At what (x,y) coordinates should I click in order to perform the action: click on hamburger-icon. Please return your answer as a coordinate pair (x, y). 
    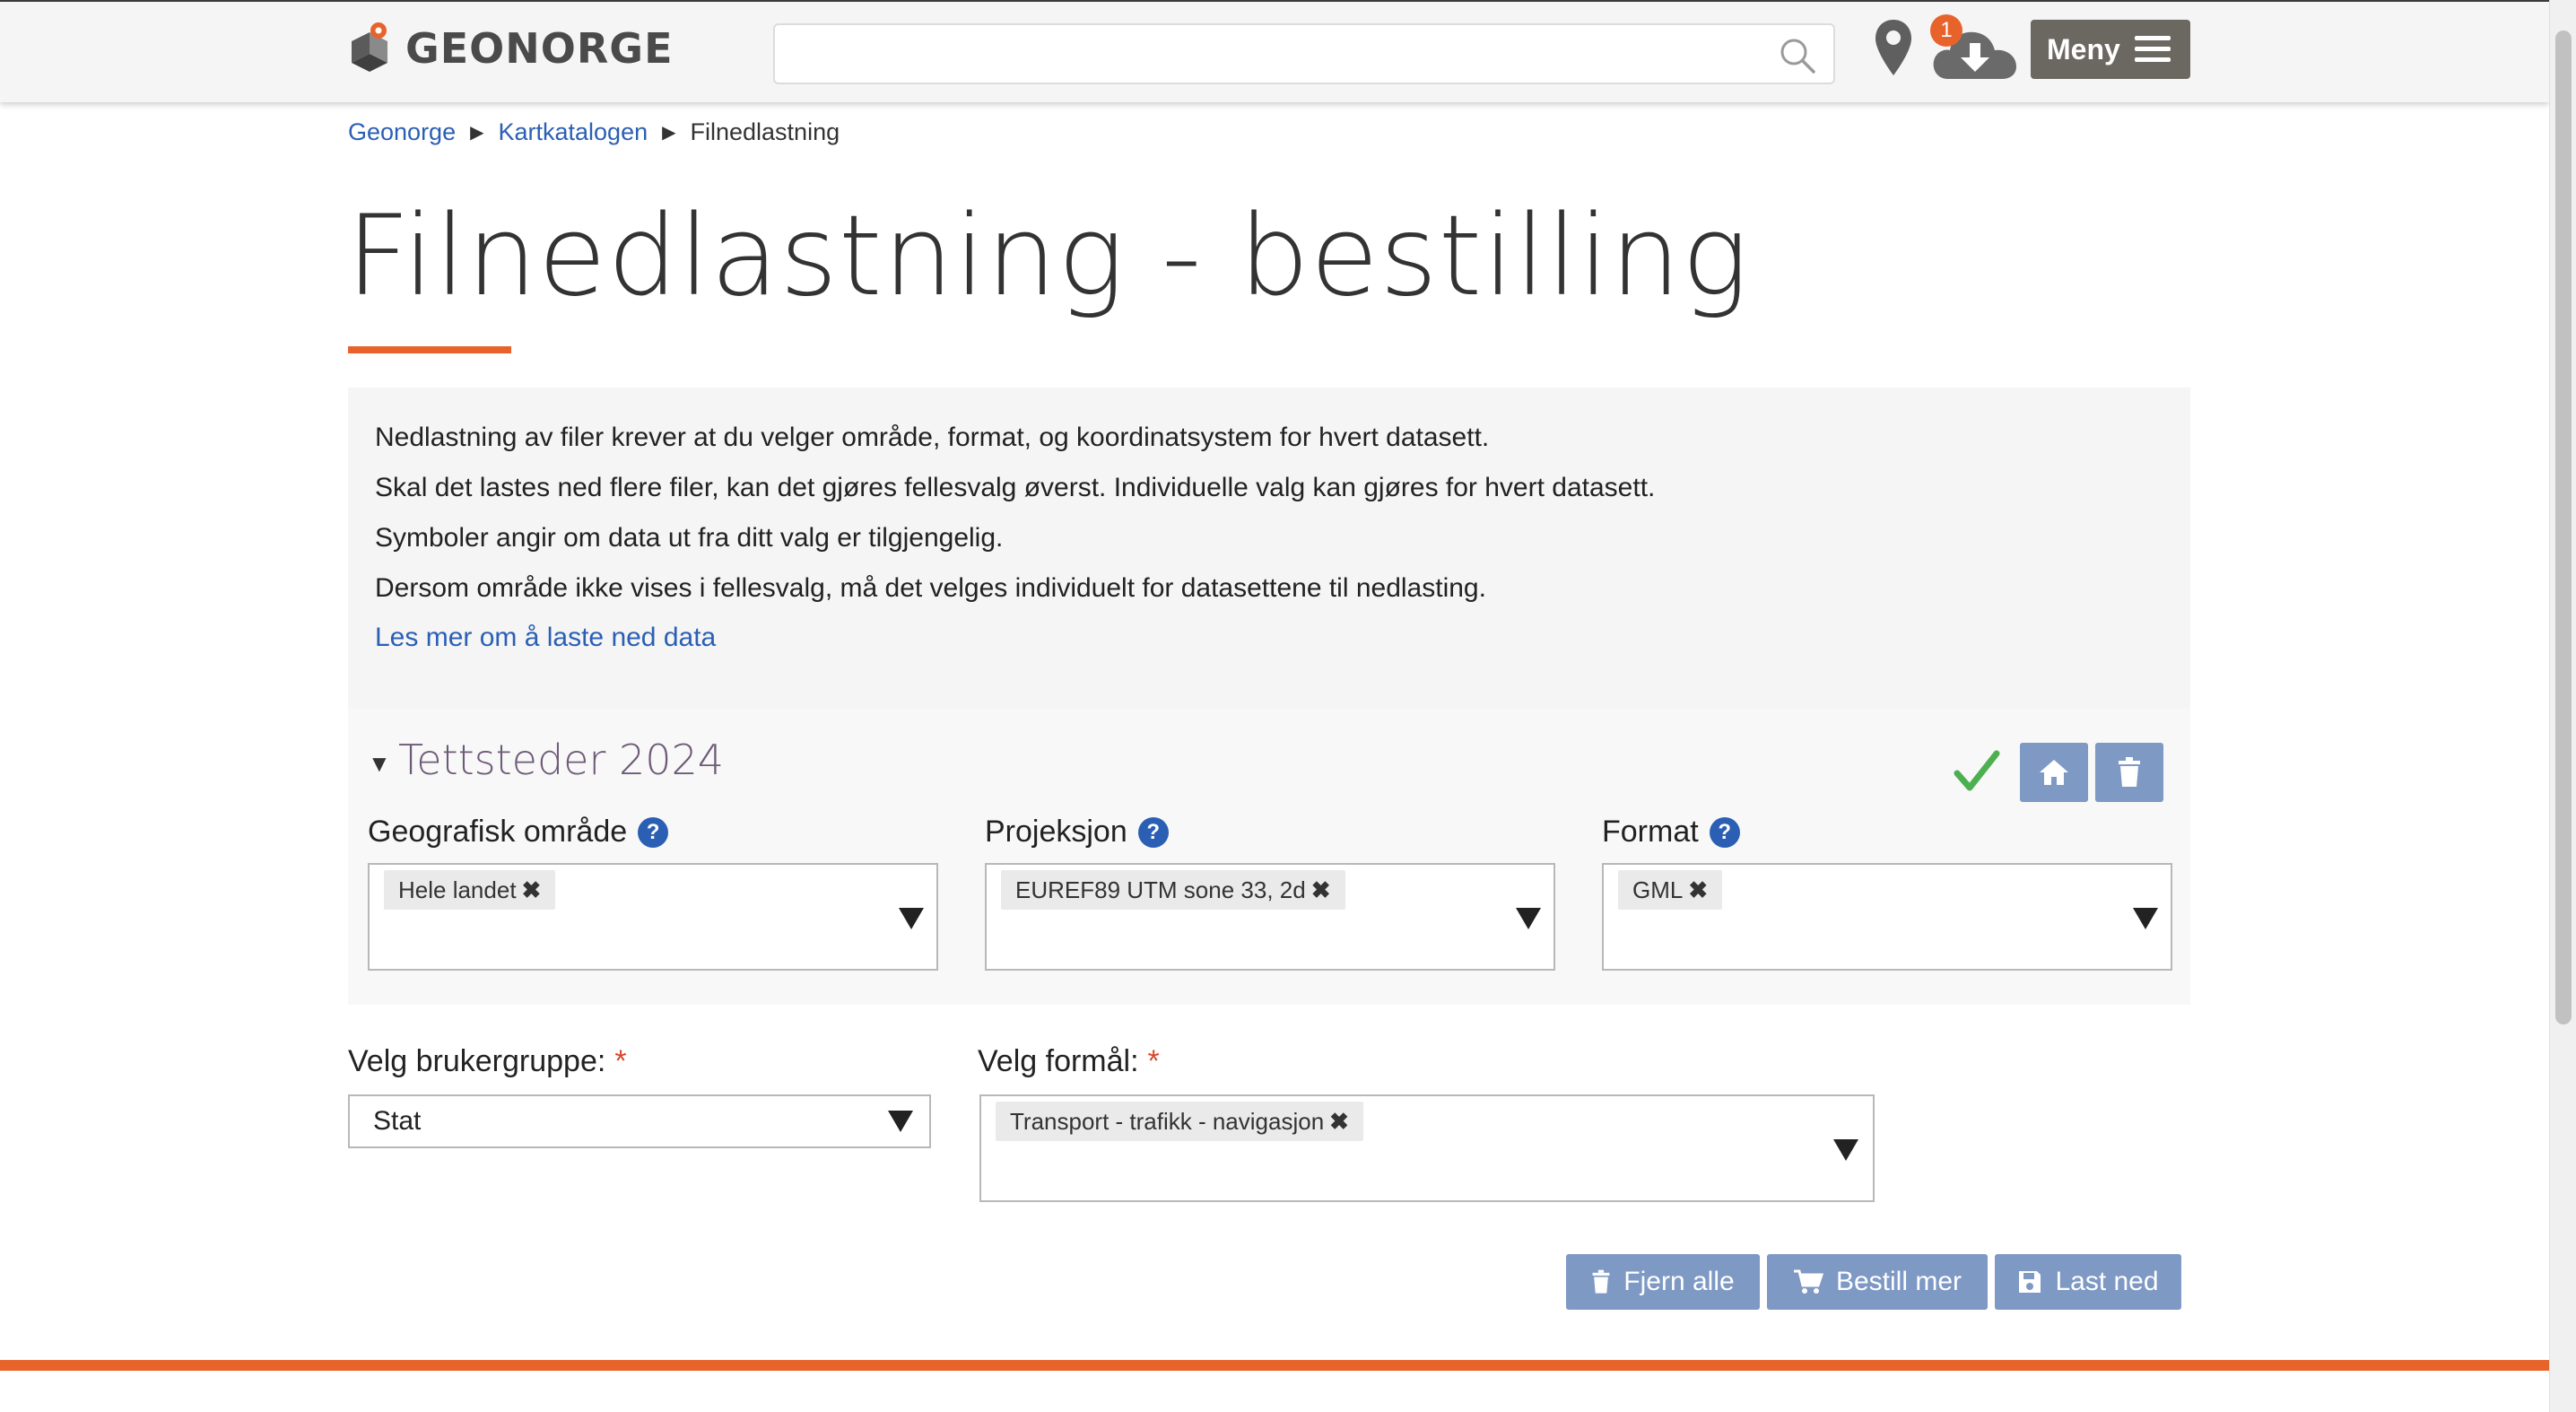
    Looking at the image, I should click on (2152, 49).